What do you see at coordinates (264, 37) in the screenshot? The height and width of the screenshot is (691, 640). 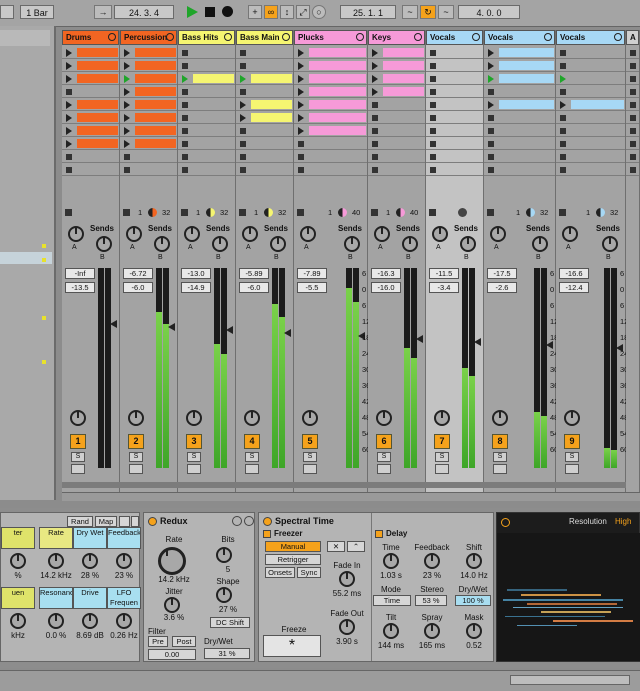 I see `track-header: Bass Main` at bounding box center [264, 37].